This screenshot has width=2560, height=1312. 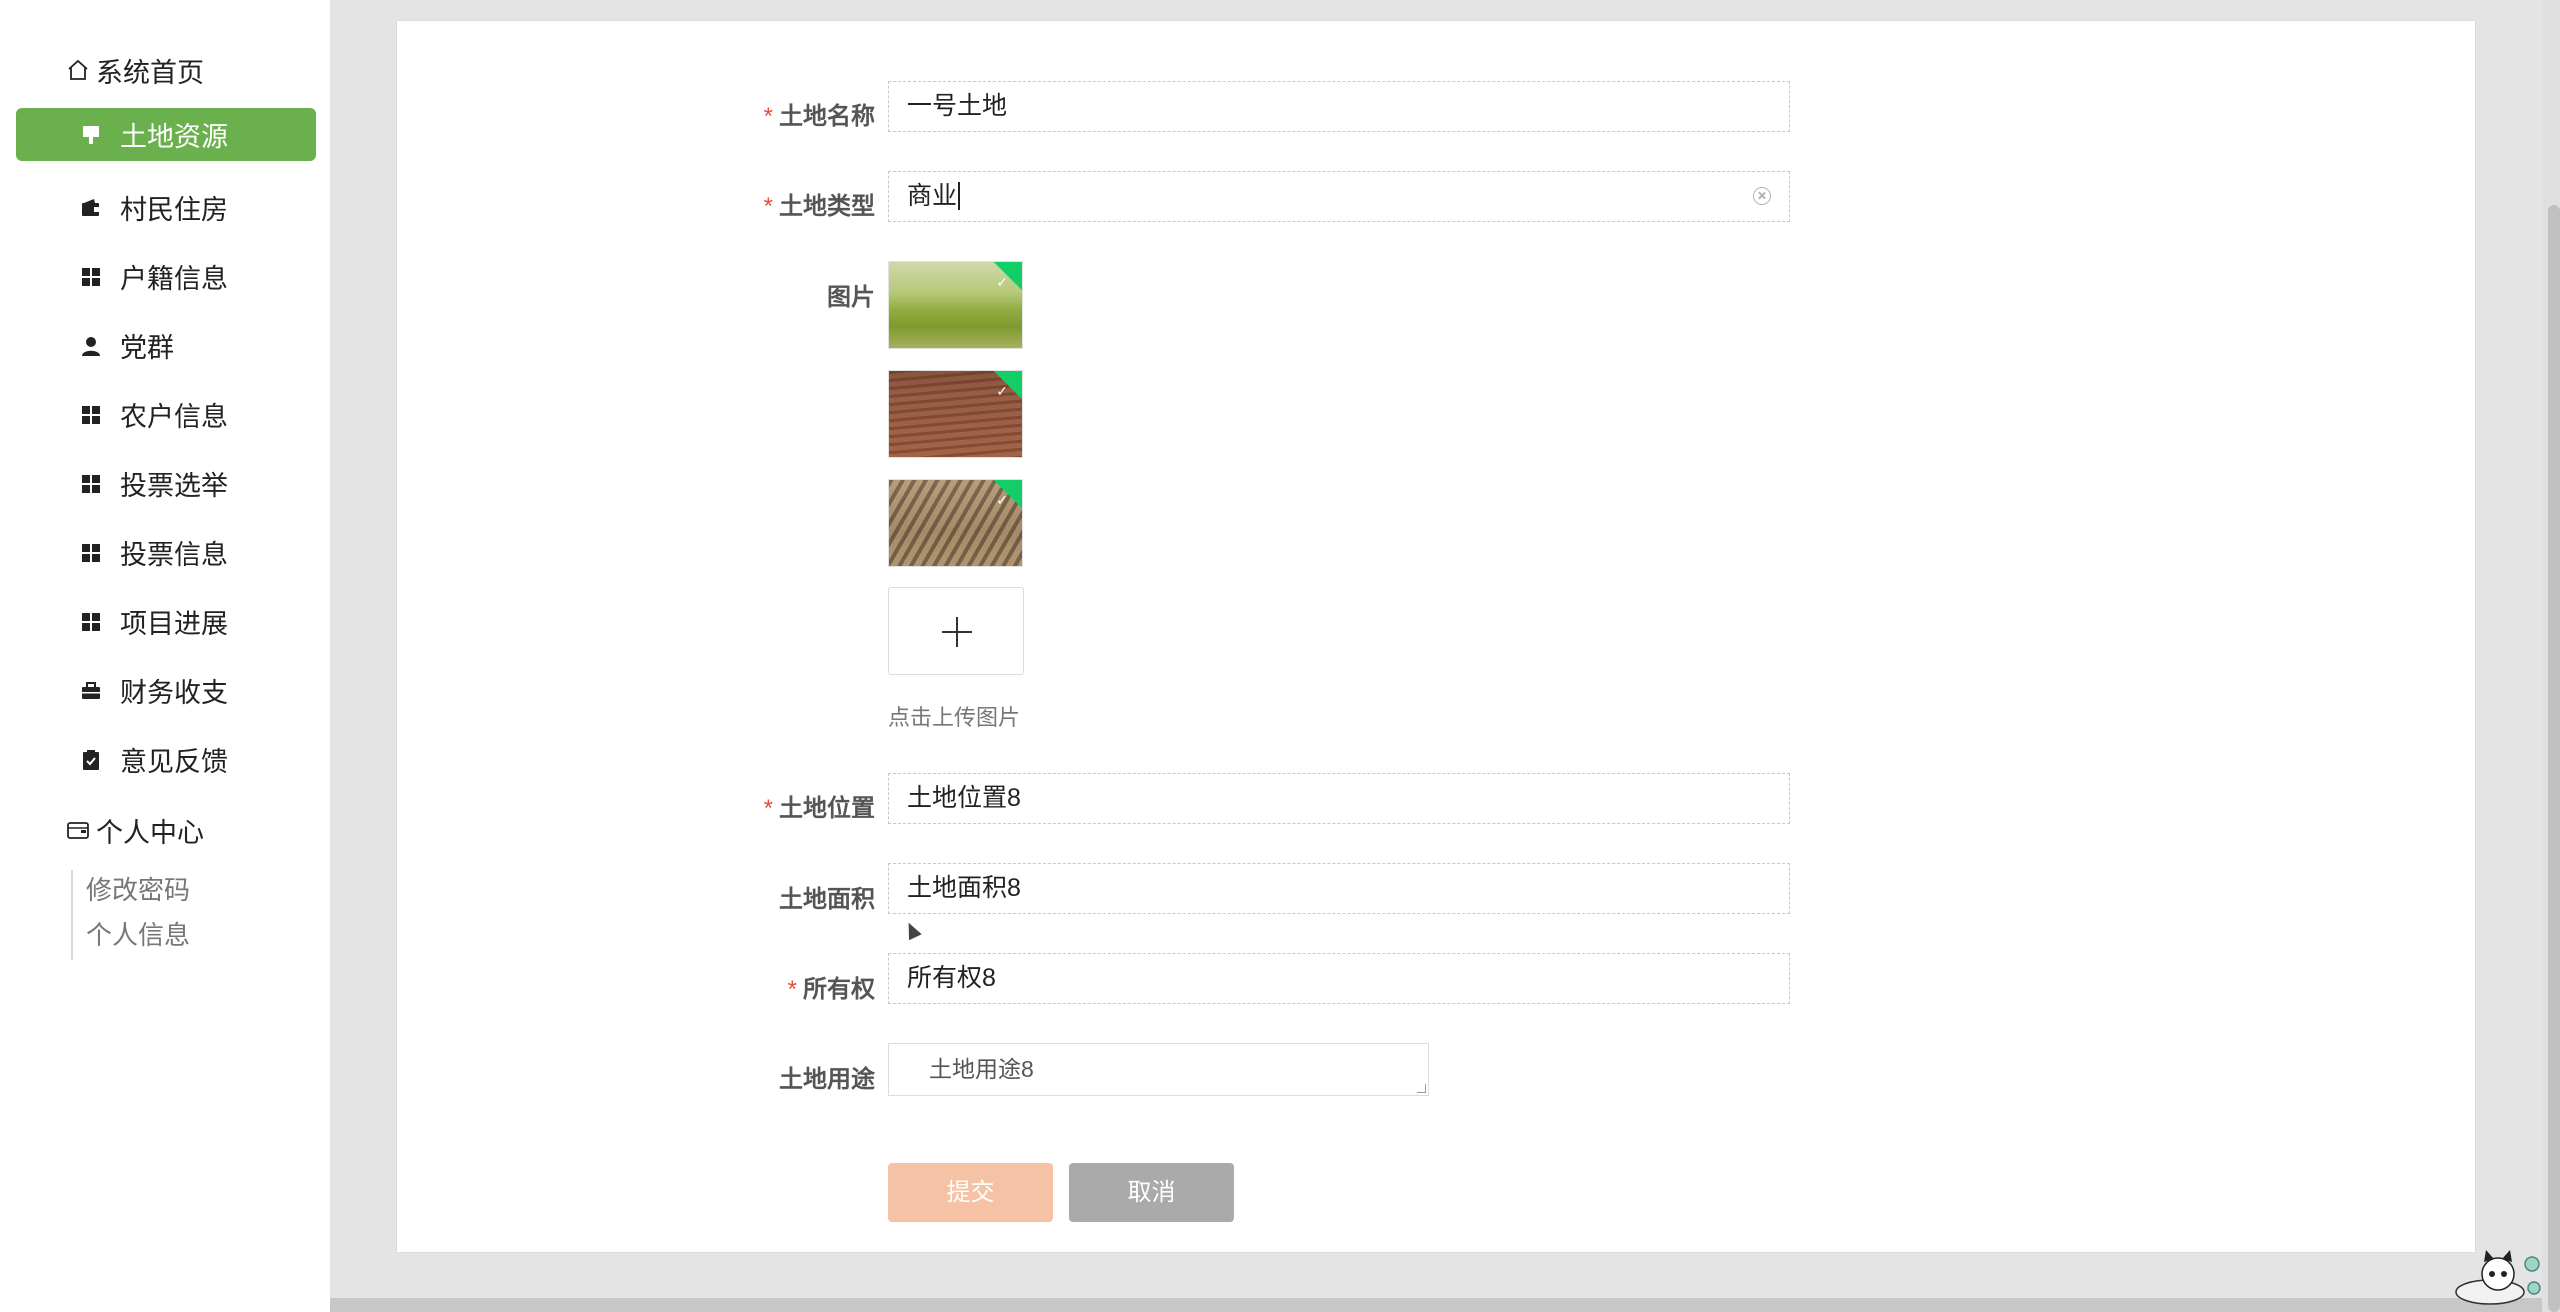 What do you see at coordinates (2554, 758) in the screenshot?
I see `vertical-scrollbar-thumb` at bounding box center [2554, 758].